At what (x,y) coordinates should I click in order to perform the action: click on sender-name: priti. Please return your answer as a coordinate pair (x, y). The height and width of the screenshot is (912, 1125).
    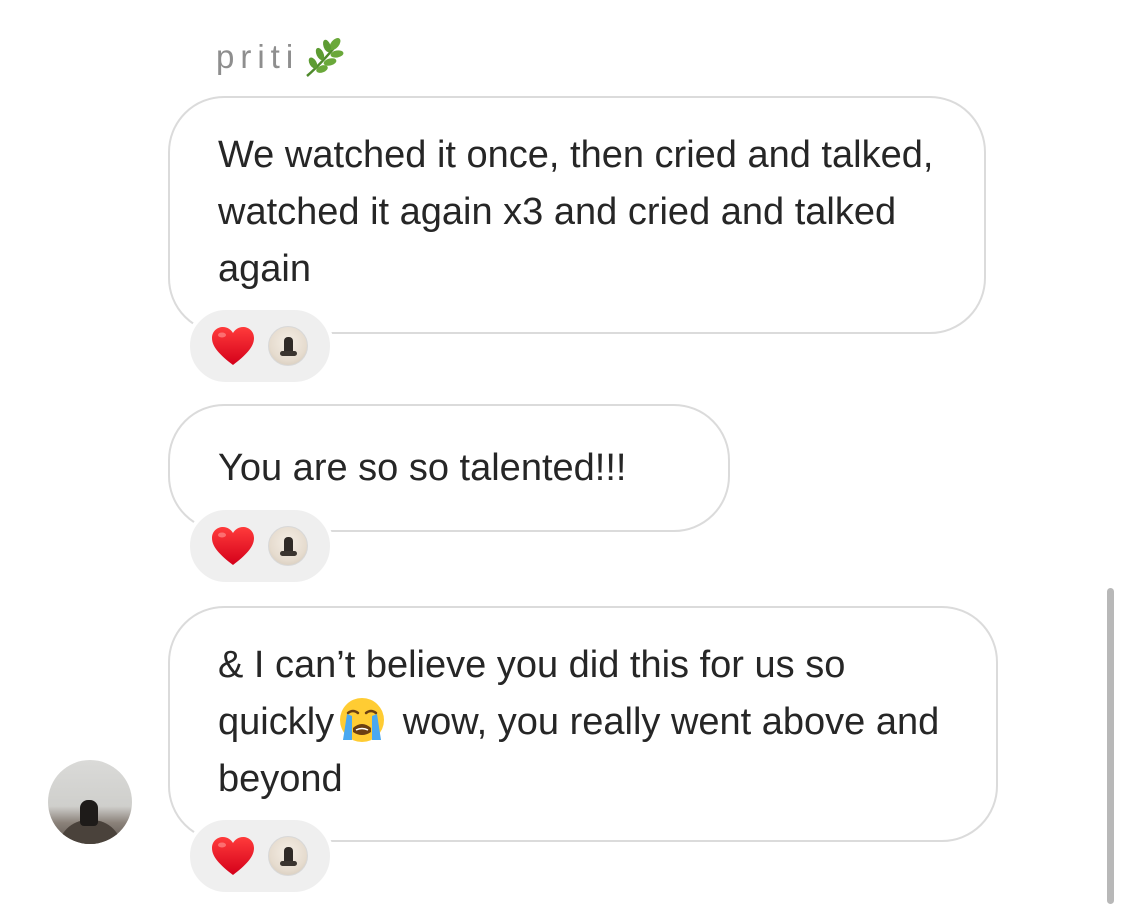
    Looking at the image, I should click on (281, 57).